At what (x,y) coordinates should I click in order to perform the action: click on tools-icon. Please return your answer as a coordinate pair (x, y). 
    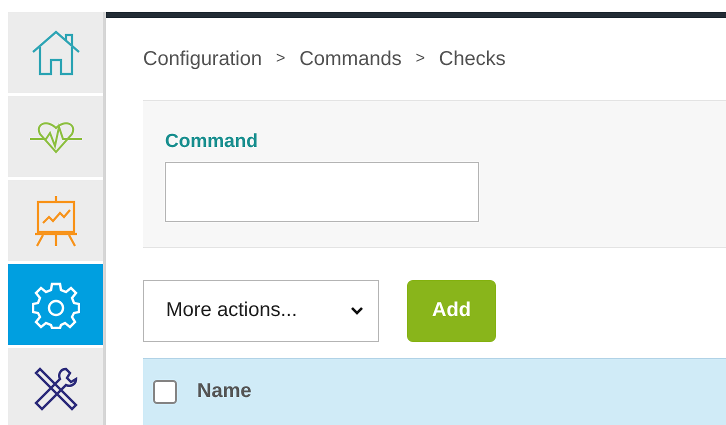
    Looking at the image, I should click on (56, 388).